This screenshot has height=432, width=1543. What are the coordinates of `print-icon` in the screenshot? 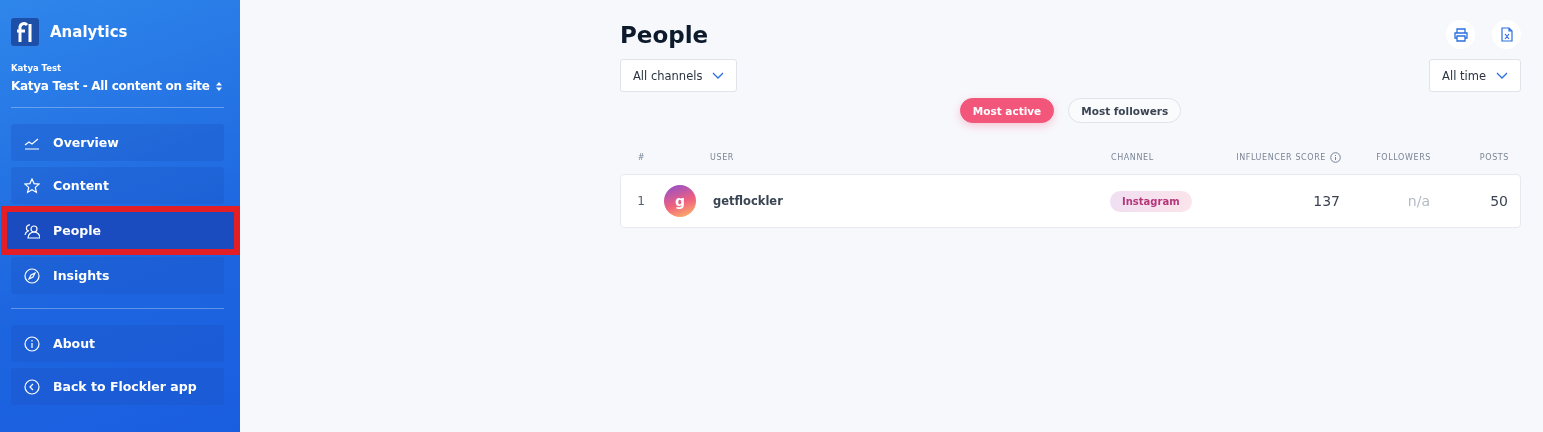 It's located at (1460, 34).